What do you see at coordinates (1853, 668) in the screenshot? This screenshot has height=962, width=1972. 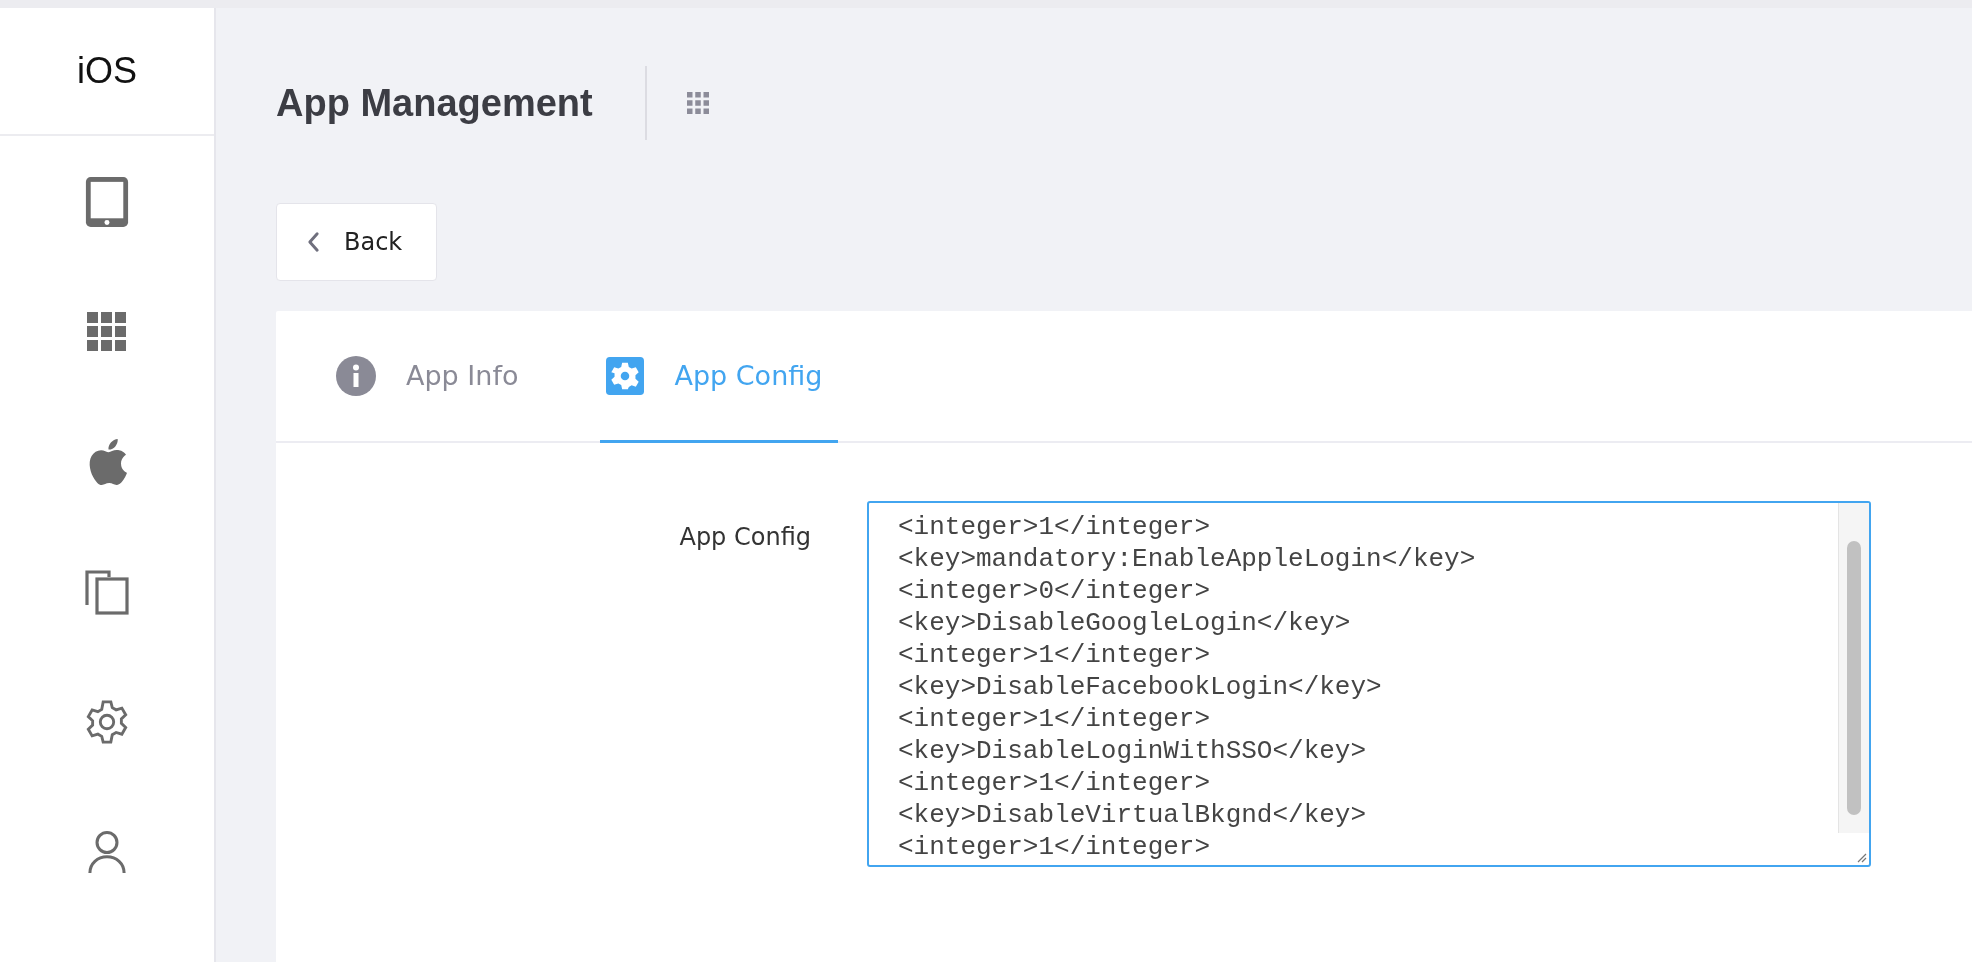 I see `scrollbar` at bounding box center [1853, 668].